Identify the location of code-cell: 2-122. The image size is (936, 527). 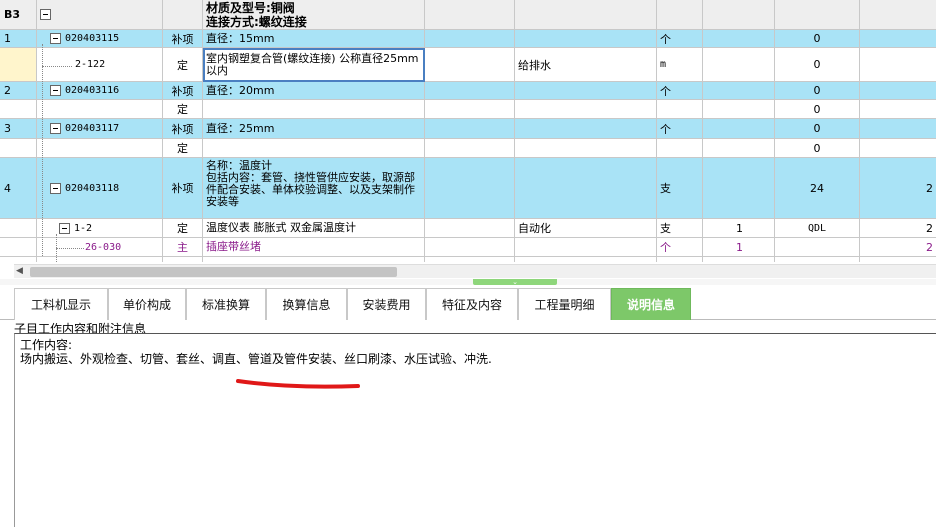
(100, 65).